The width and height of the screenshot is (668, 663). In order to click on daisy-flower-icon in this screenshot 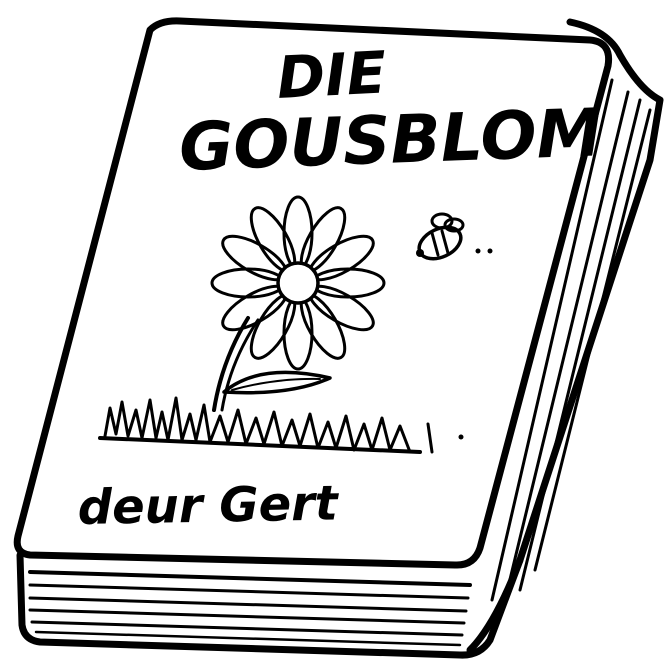, I will do `click(298, 303)`.